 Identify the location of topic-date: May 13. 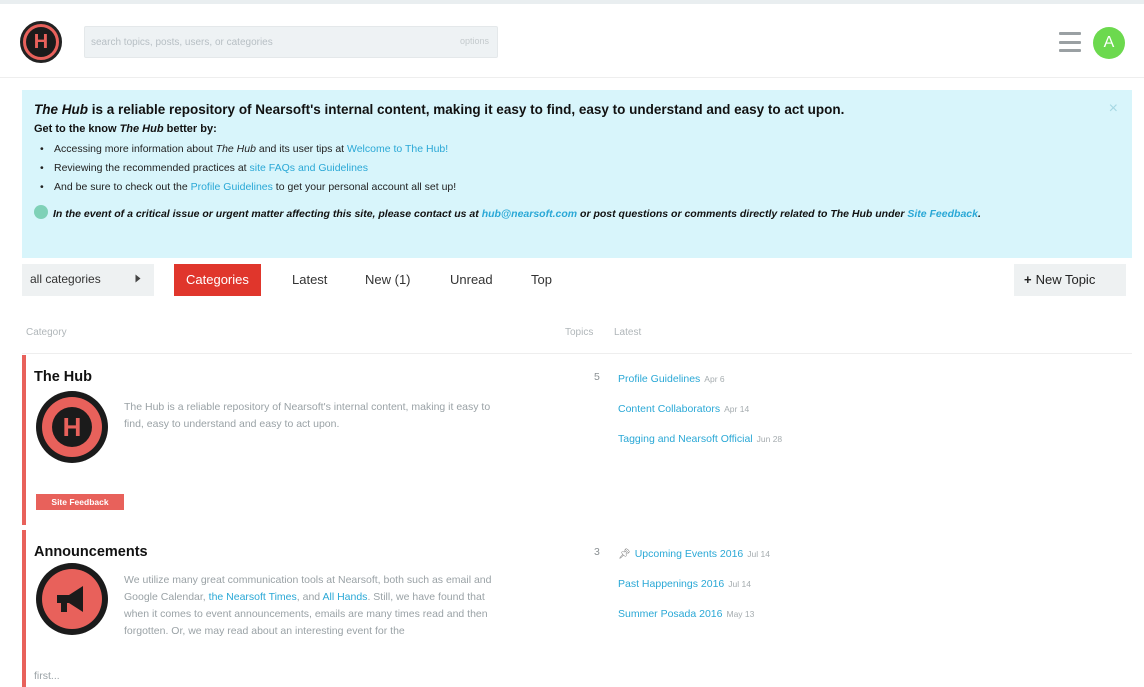
(740, 614).